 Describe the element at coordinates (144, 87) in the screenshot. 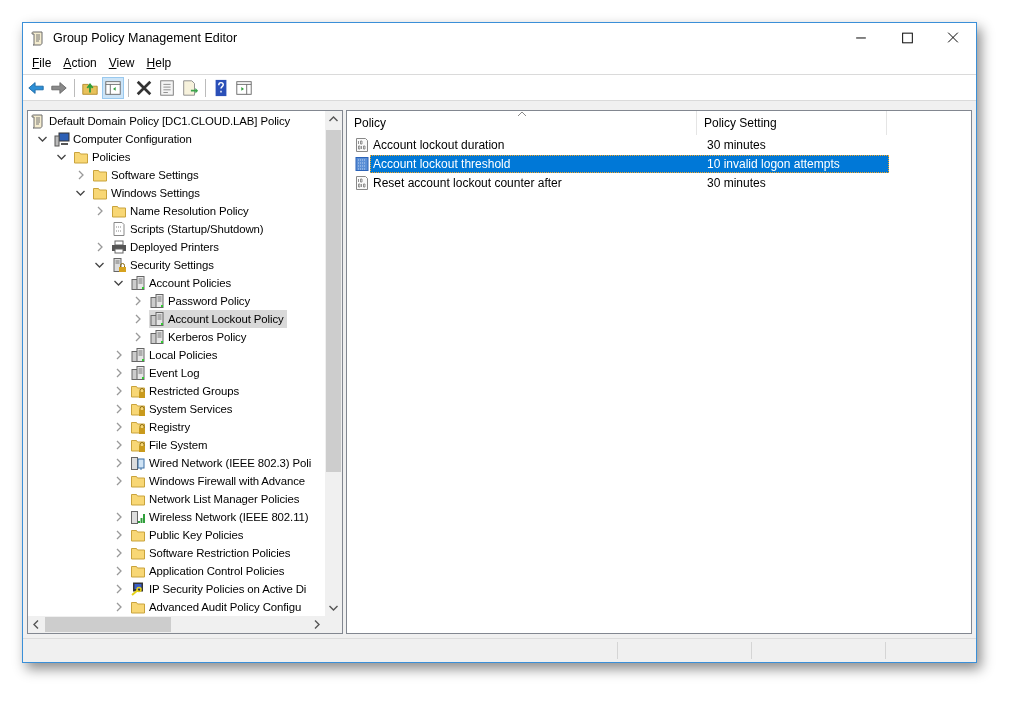

I see `delete-icon` at that location.